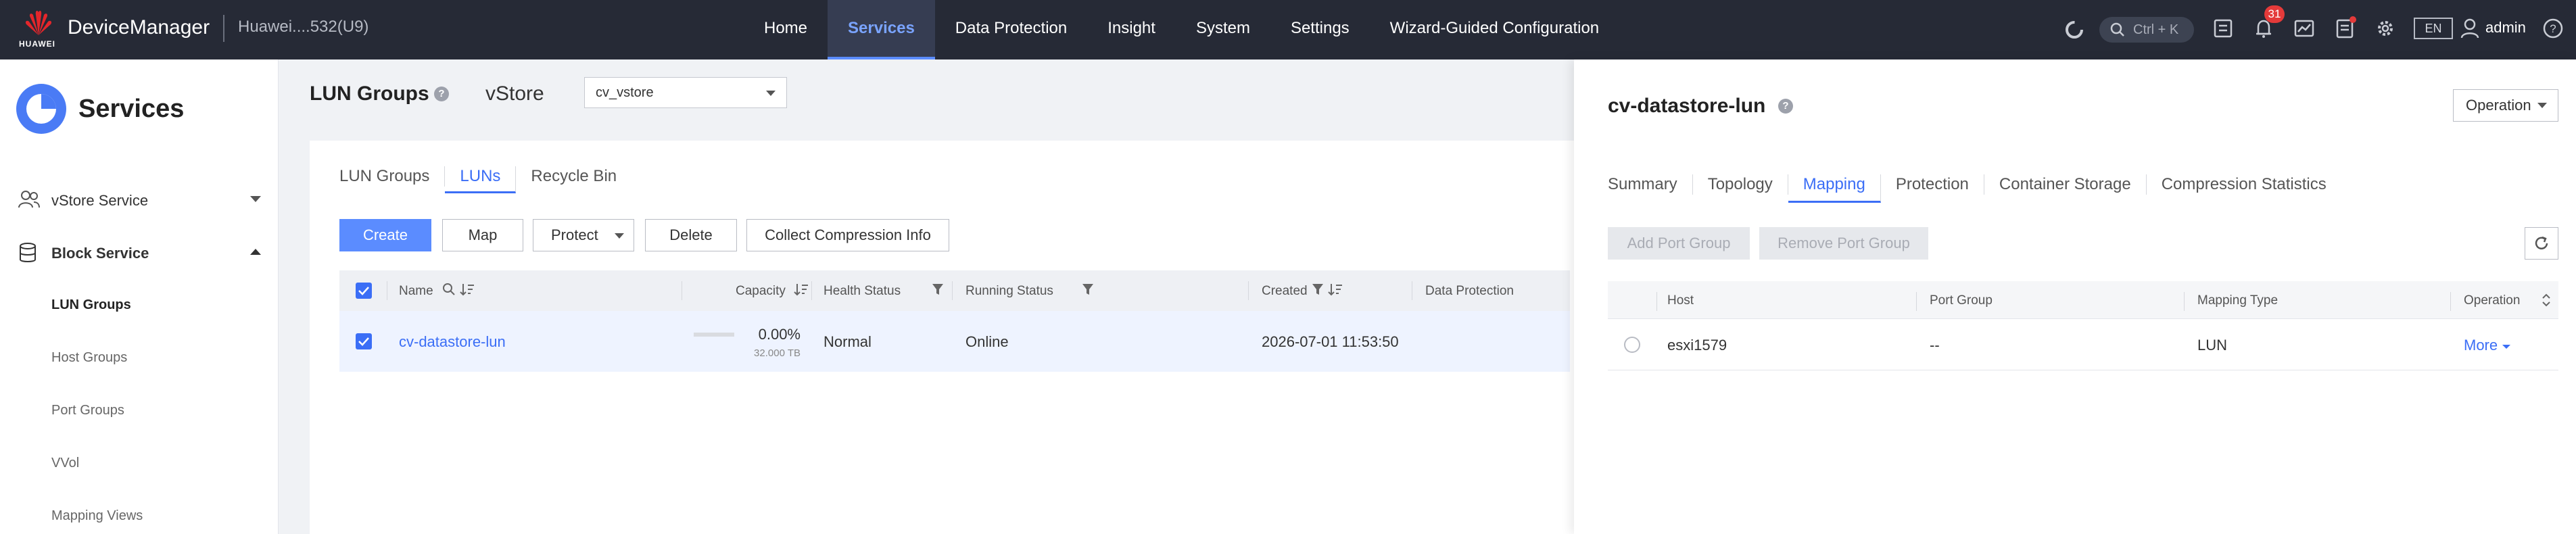 The width and height of the screenshot is (2576, 534). I want to click on nav-settings: Settings, so click(1320, 29).